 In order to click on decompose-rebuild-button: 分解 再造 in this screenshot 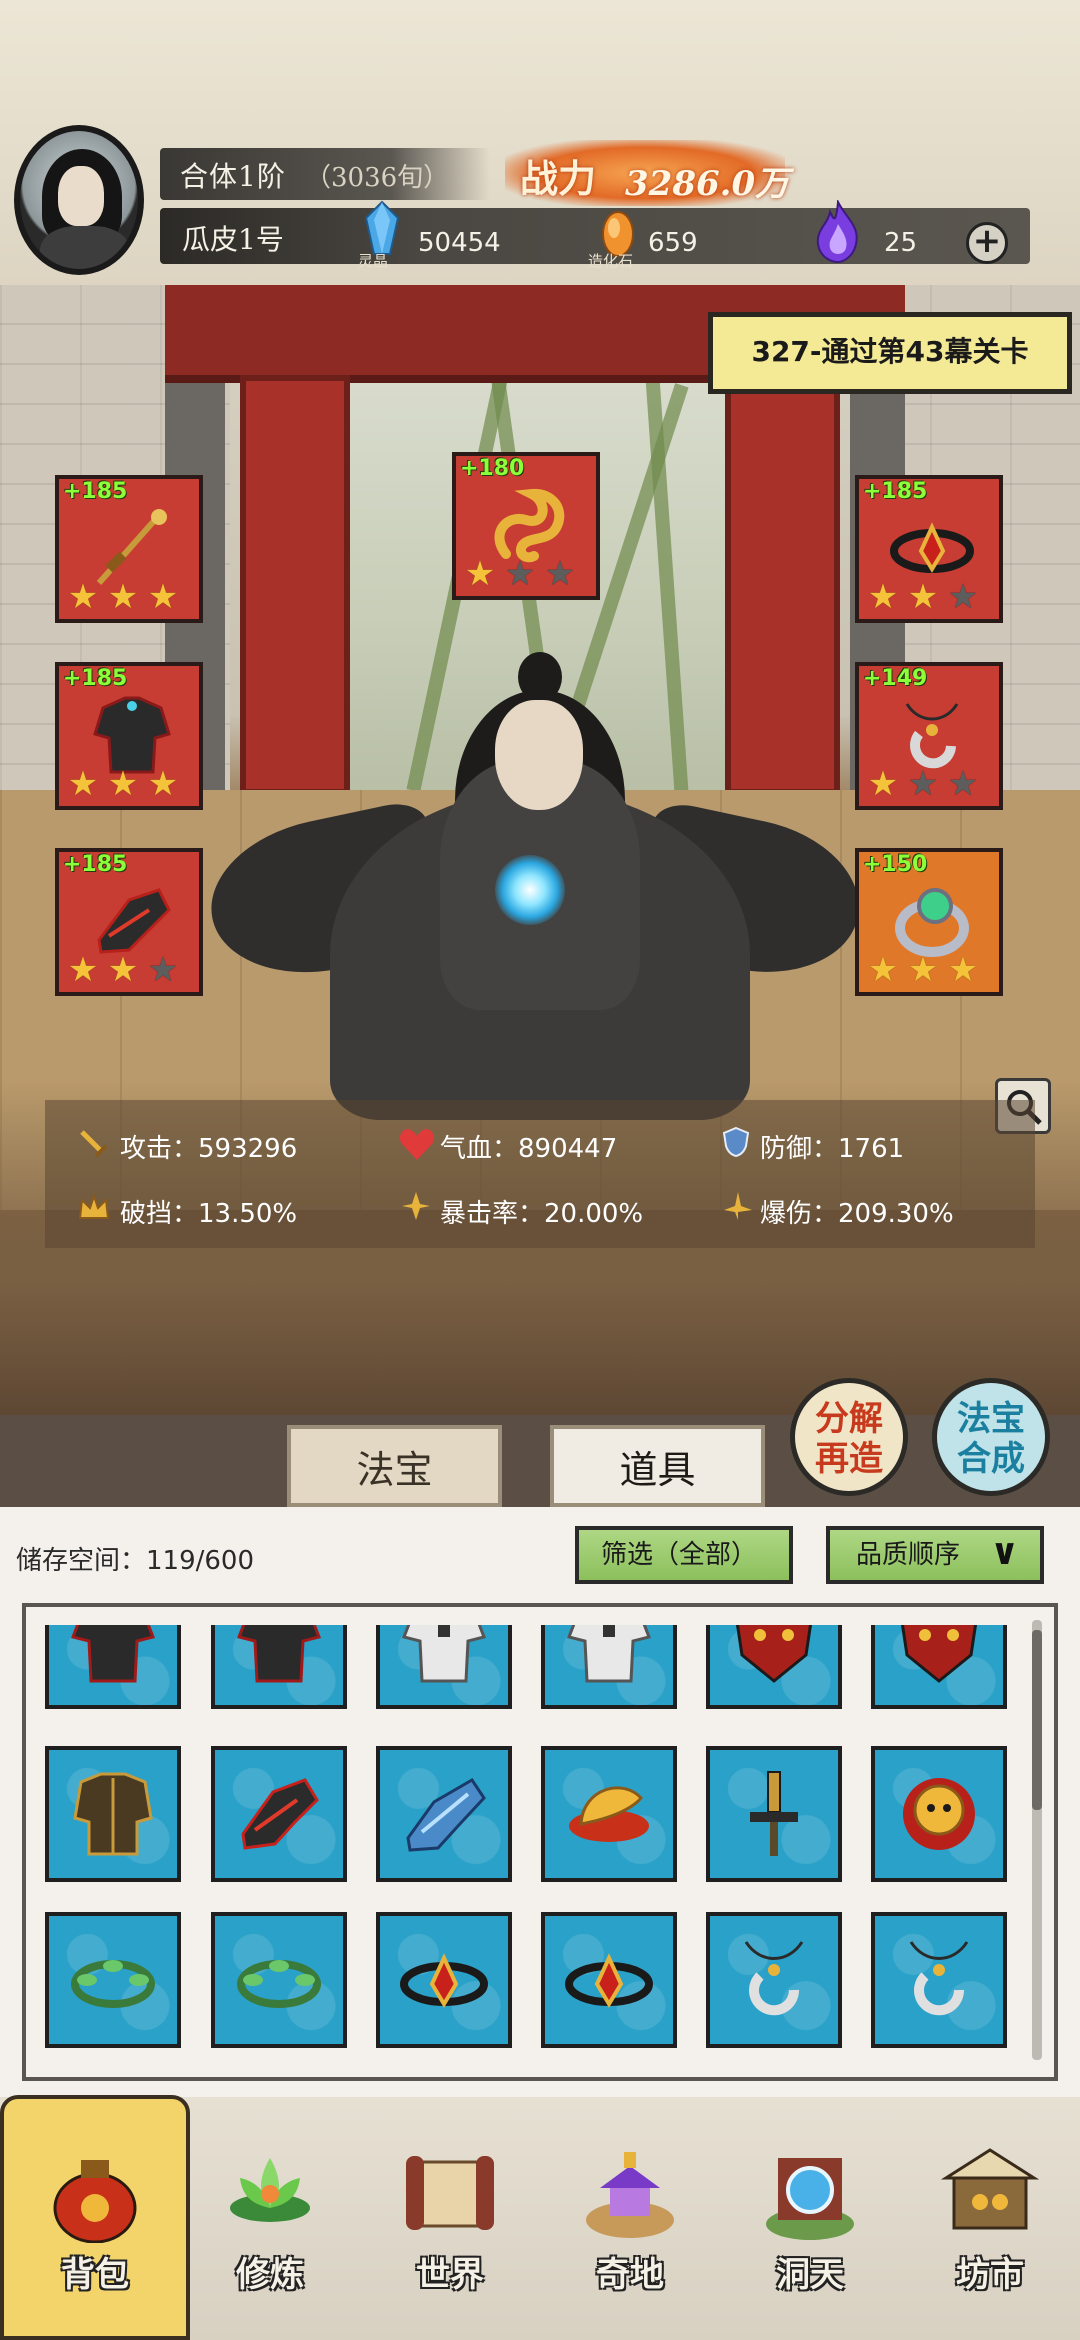, I will do `click(849, 1437)`.